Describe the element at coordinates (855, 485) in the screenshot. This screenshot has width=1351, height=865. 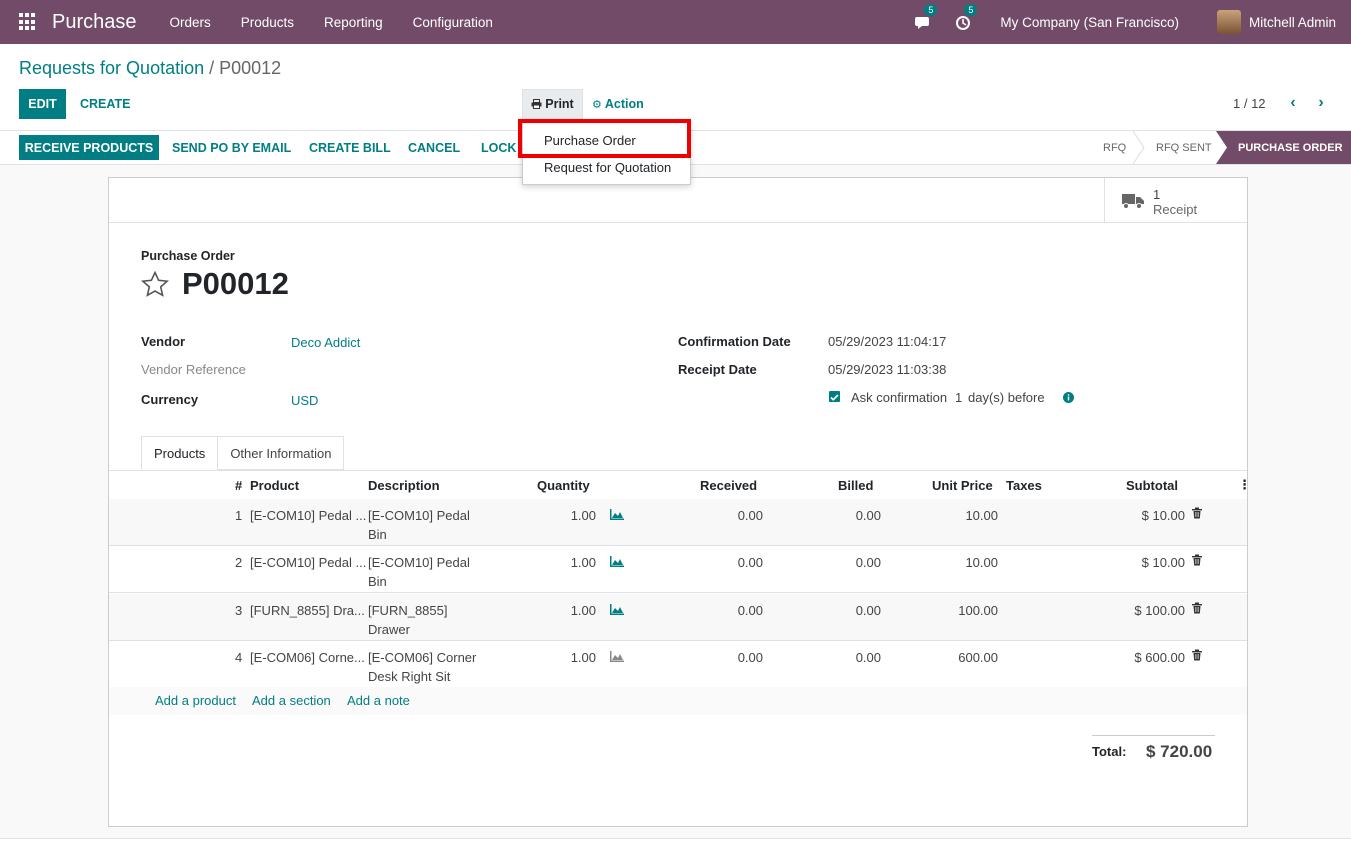
I see `col-billed: Billed` at that location.